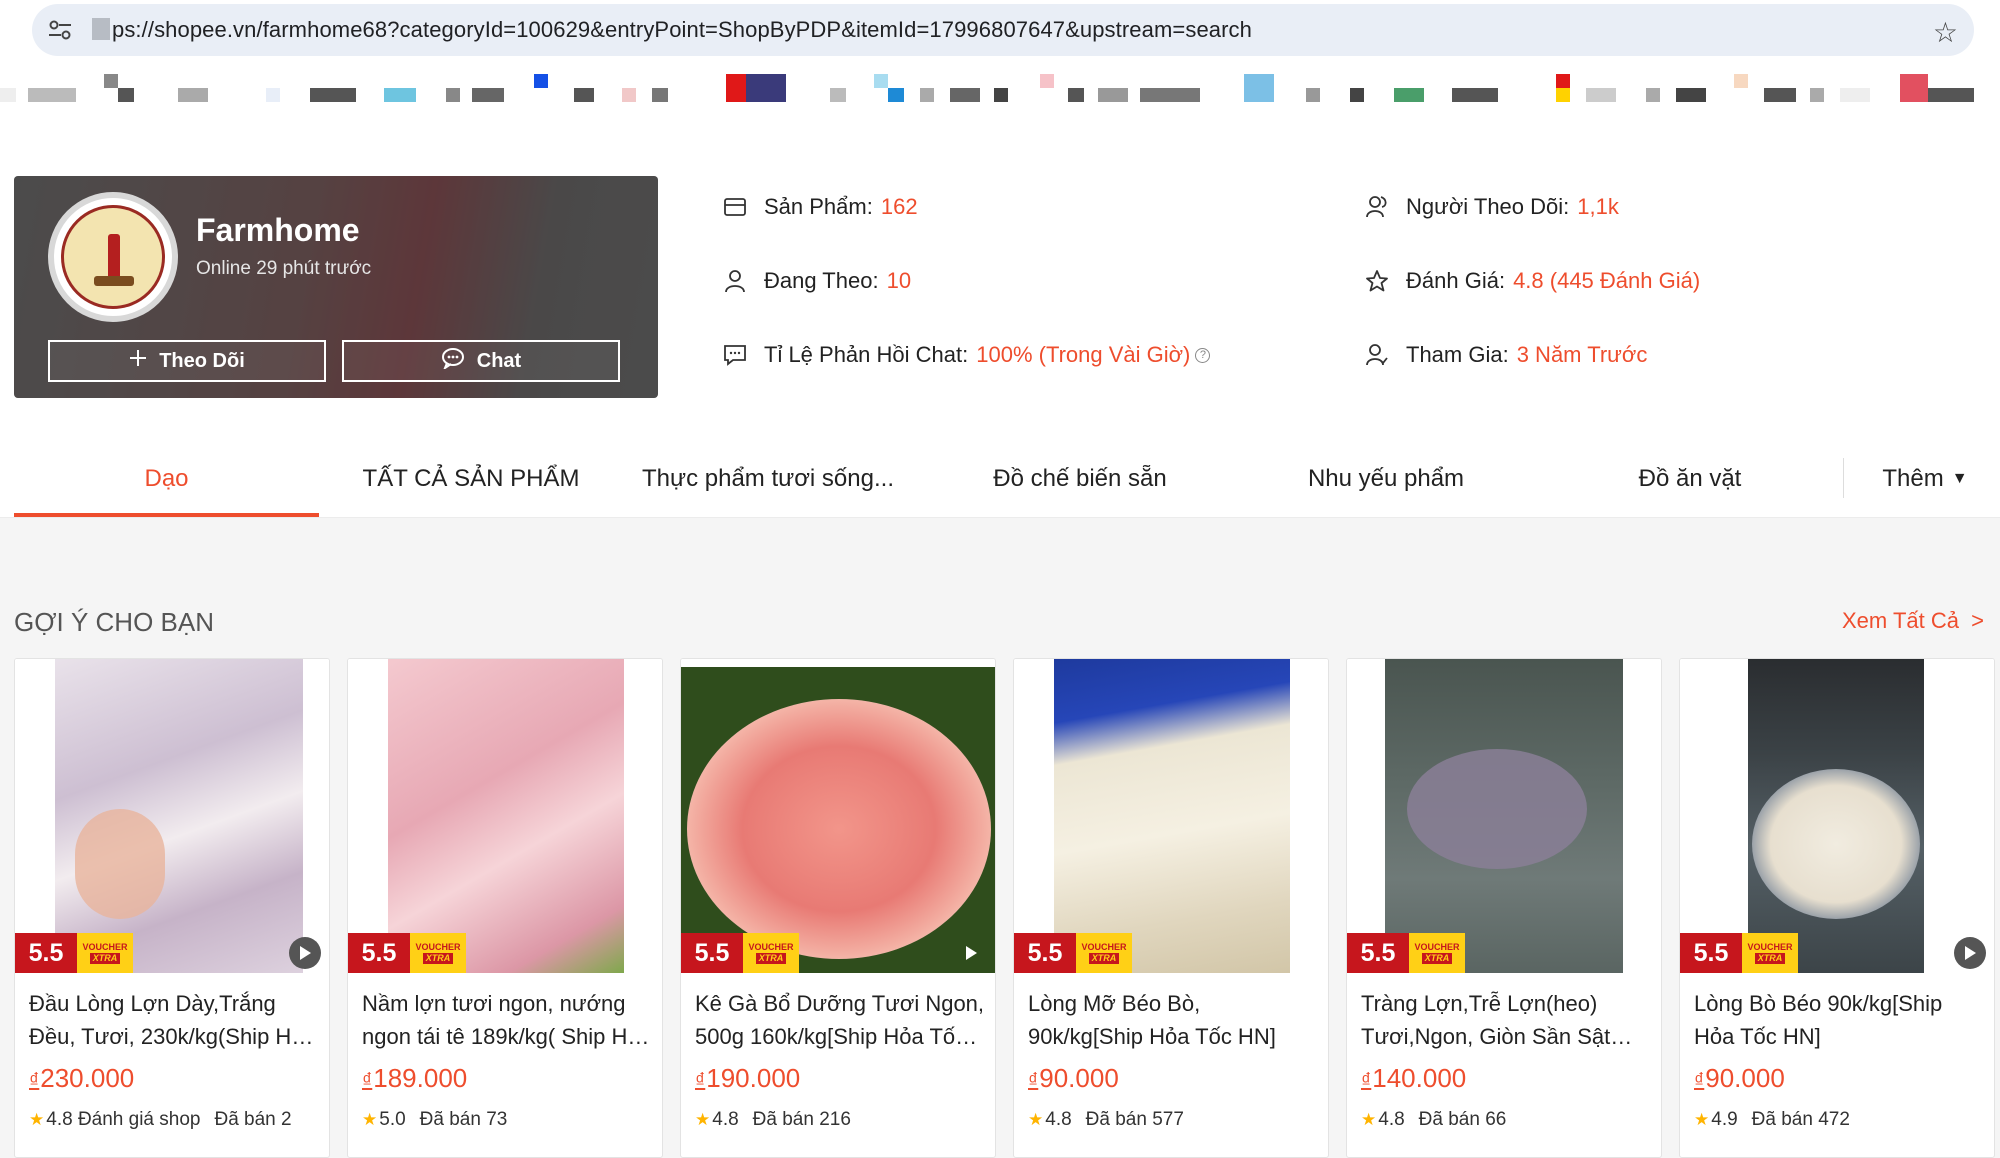 The image size is (2000, 1158). I want to click on tab-processed-food: Đồ chế biến sẵn, so click(1080, 479).